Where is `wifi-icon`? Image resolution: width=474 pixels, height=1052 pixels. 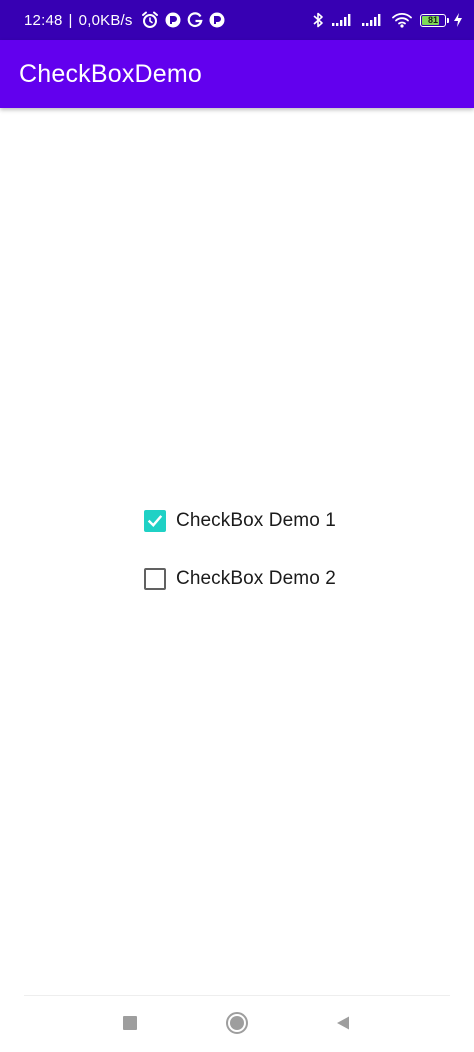 wifi-icon is located at coordinates (402, 20).